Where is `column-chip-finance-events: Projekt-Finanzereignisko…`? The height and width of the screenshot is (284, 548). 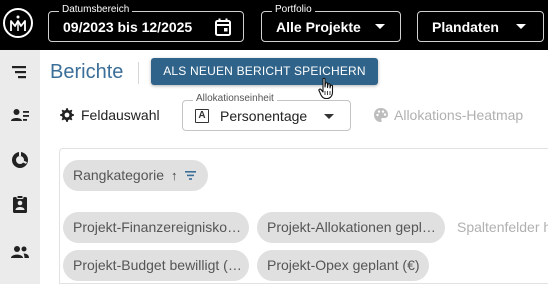
column-chip-finance-events: Projekt-Finanzereignisko… is located at coordinates (156, 227).